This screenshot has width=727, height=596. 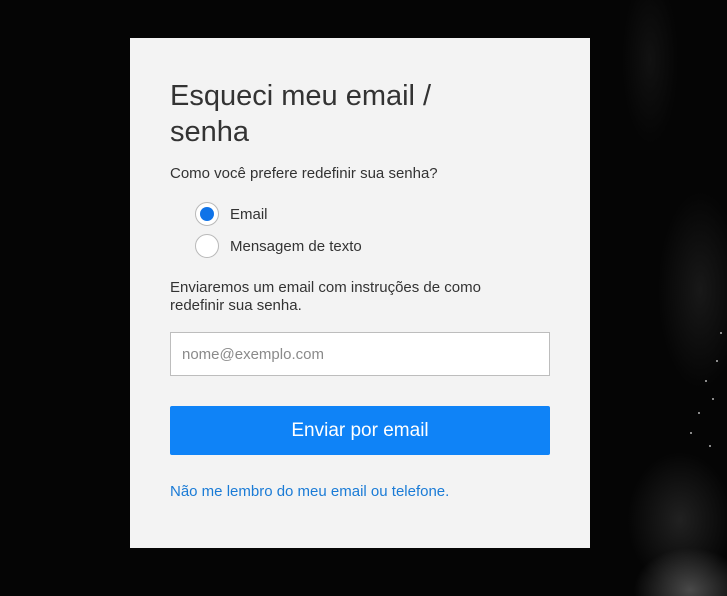 I want to click on text-message-radio, so click(x=207, y=246).